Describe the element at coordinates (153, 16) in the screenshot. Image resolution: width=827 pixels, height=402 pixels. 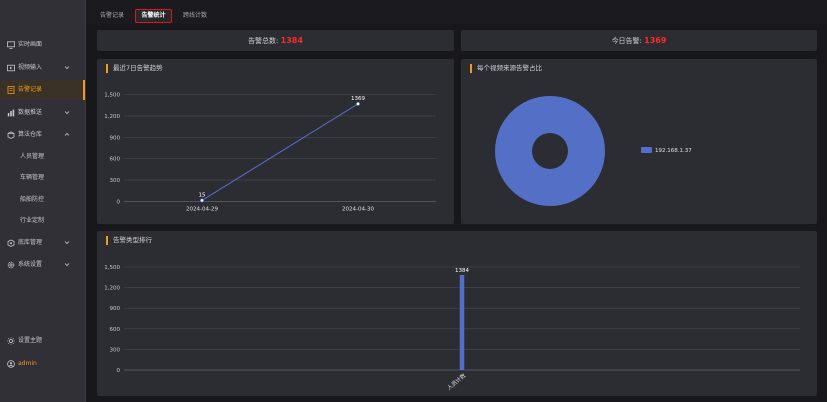
I see `tab-alarm-statistics: 告警统计` at that location.